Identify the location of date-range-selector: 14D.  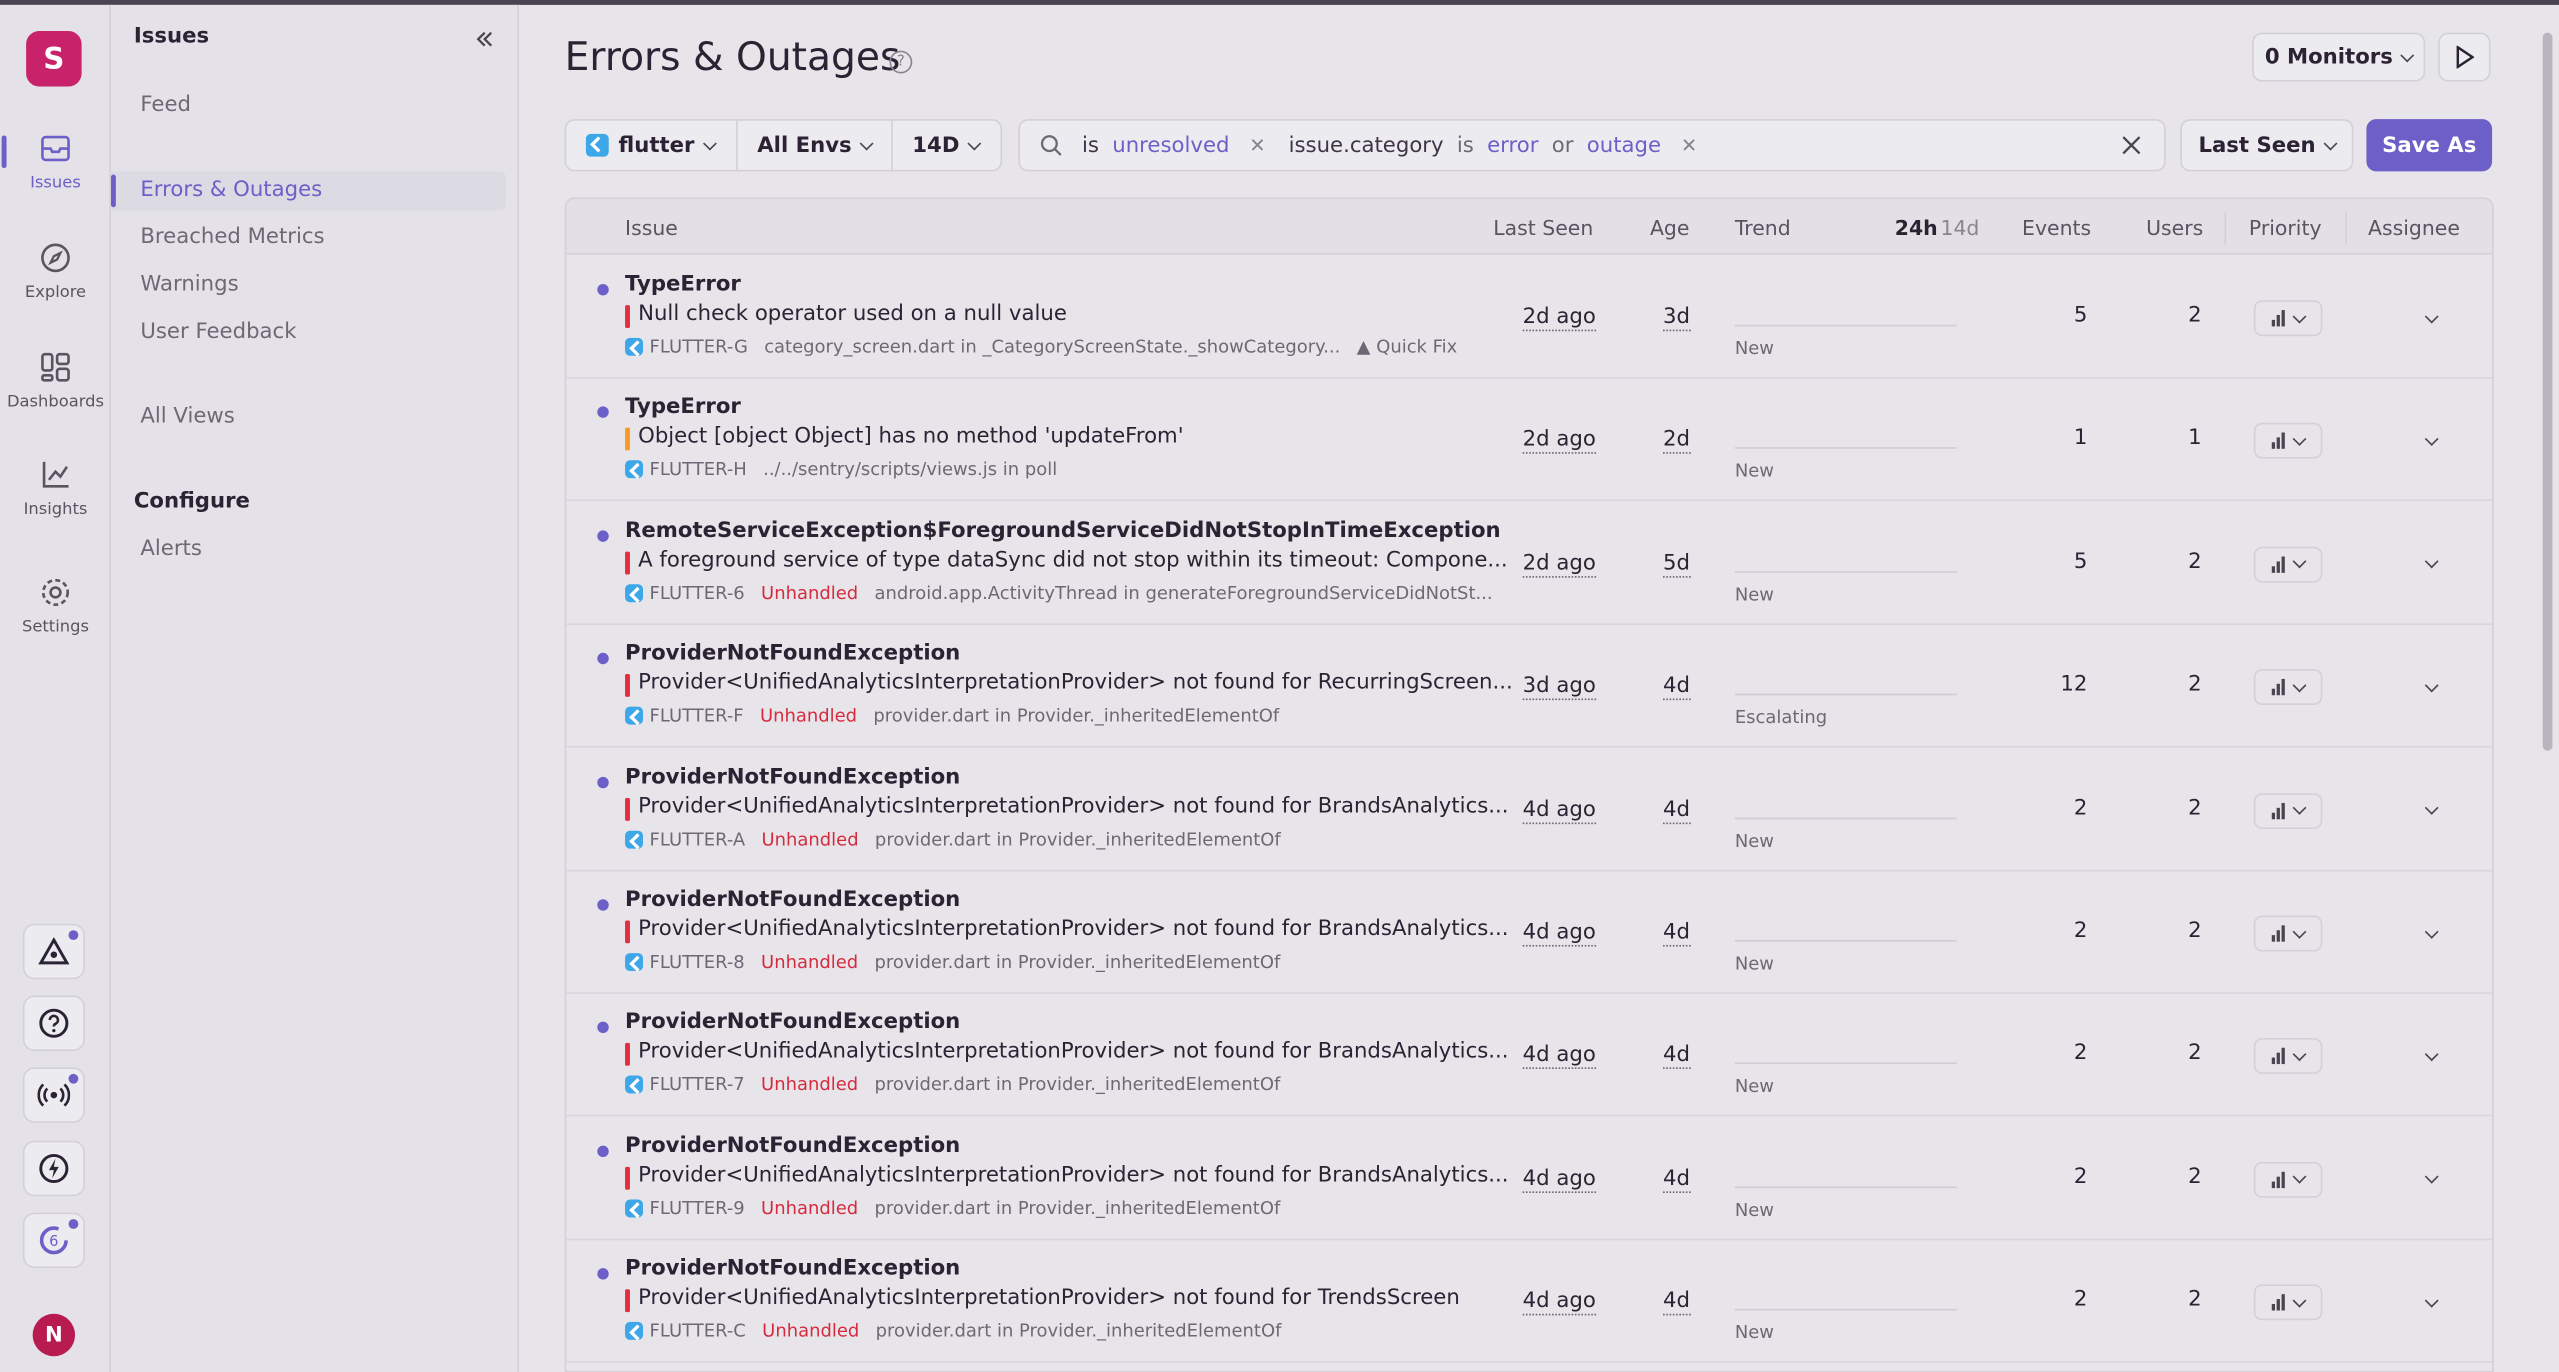
(947, 145).